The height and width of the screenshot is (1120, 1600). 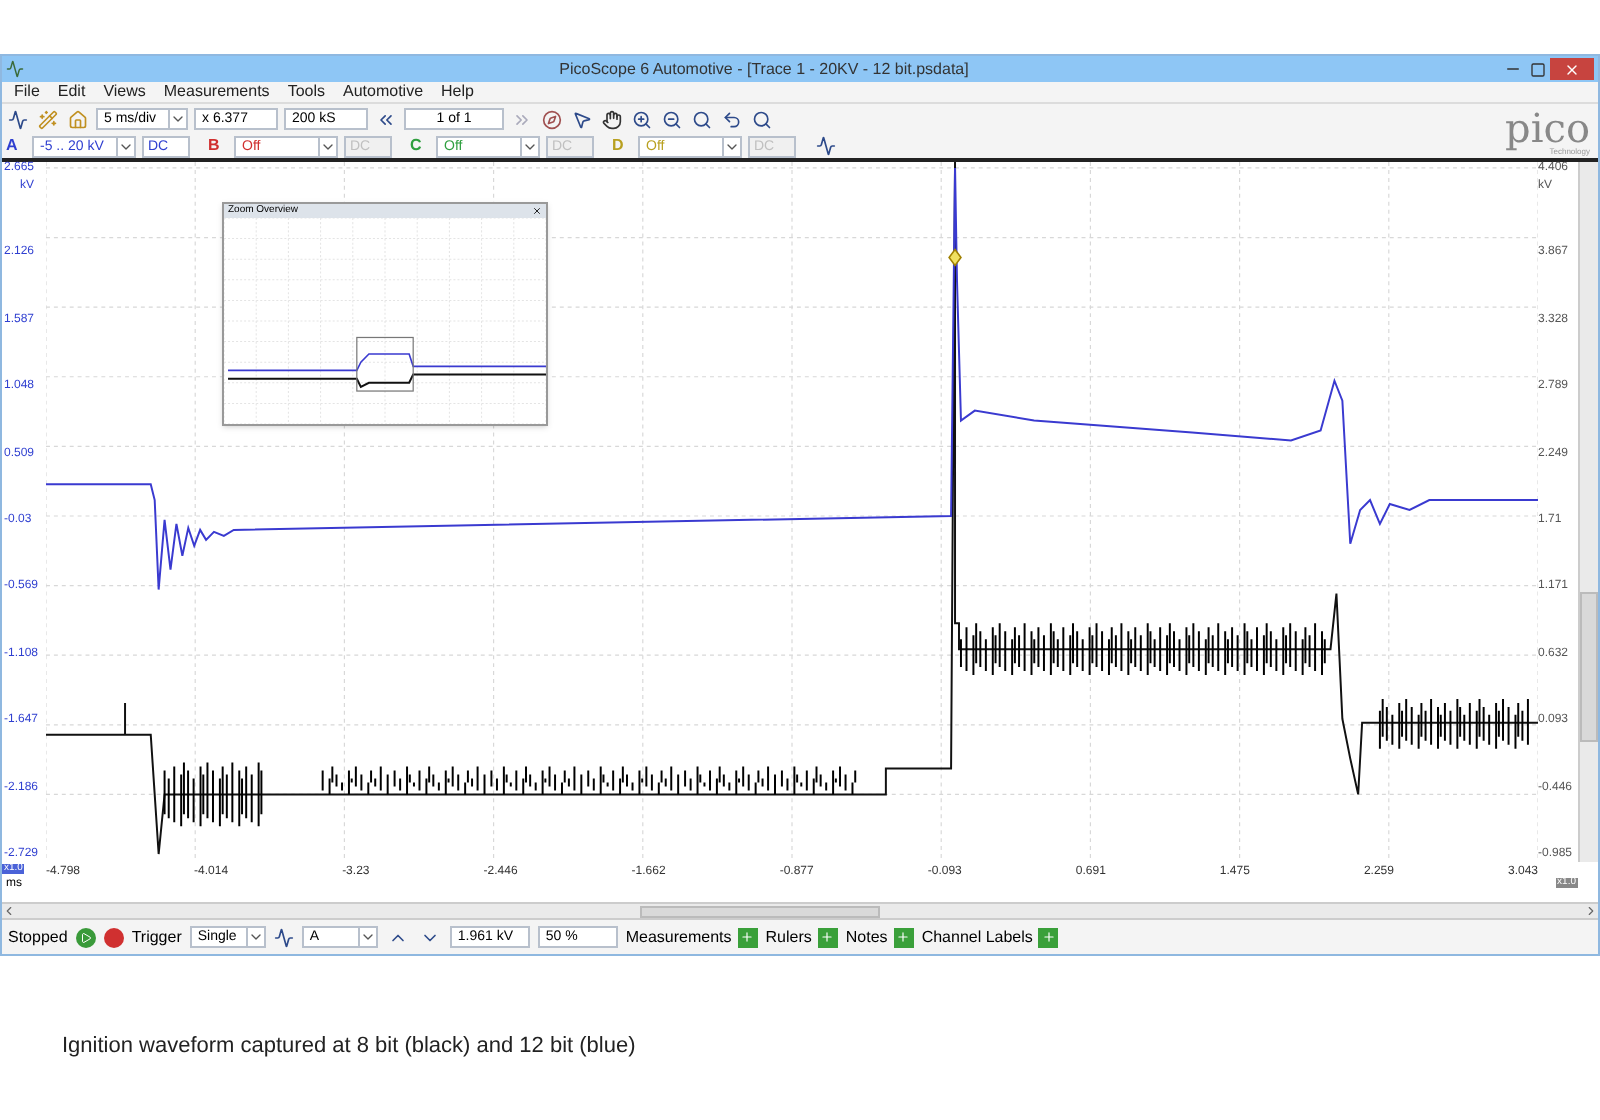 What do you see at coordinates (38, 937) in the screenshot?
I see `status-label: Stopped` at bounding box center [38, 937].